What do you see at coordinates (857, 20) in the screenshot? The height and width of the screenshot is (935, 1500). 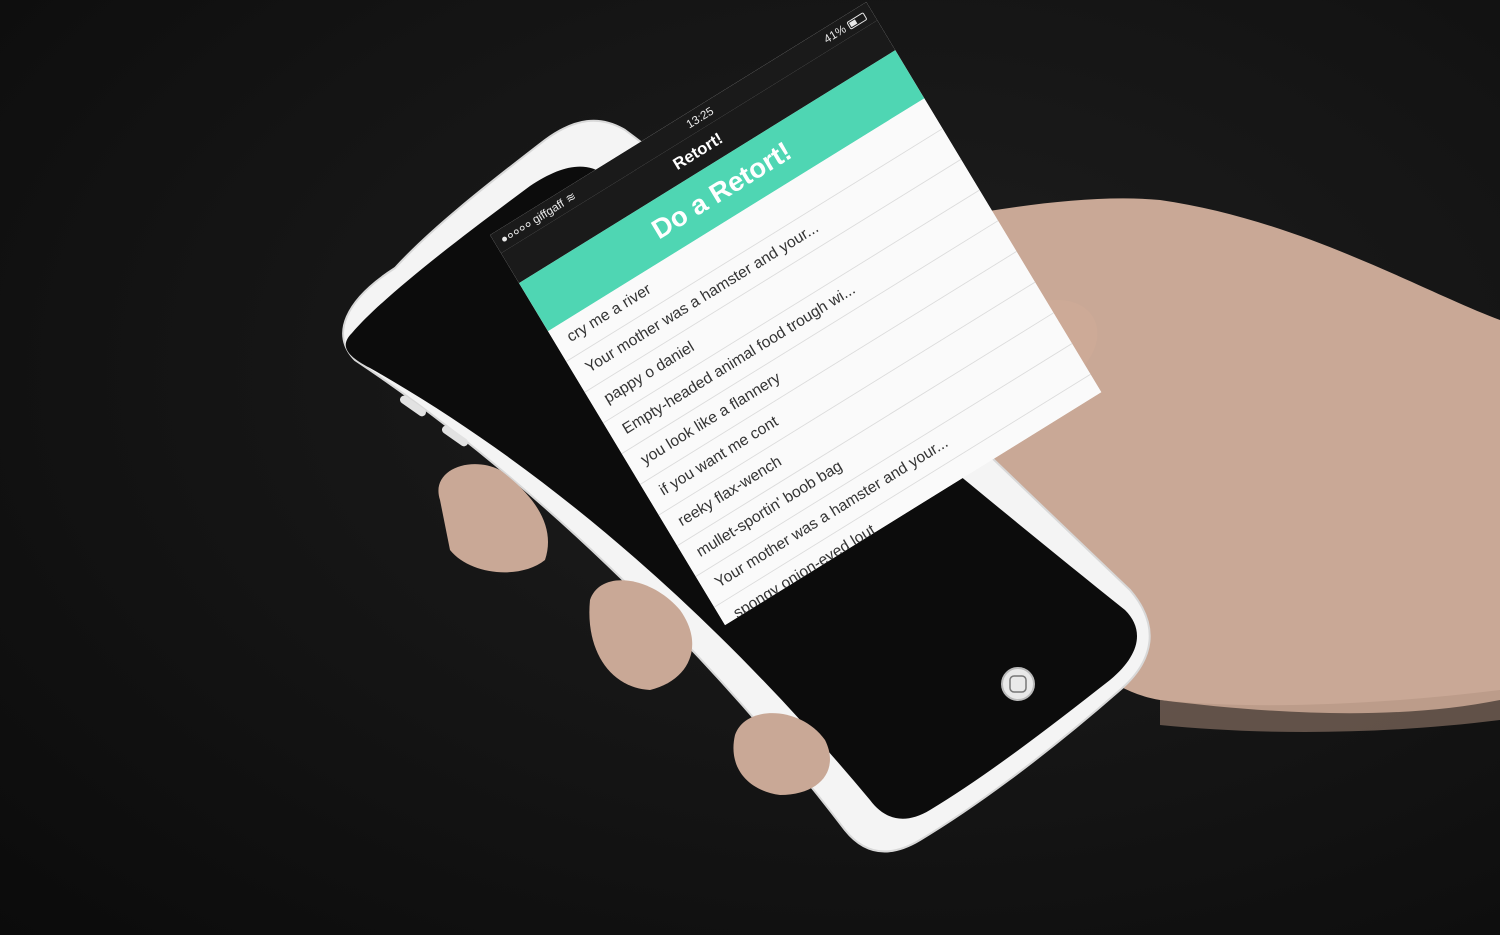 I see `battery-icon` at bounding box center [857, 20].